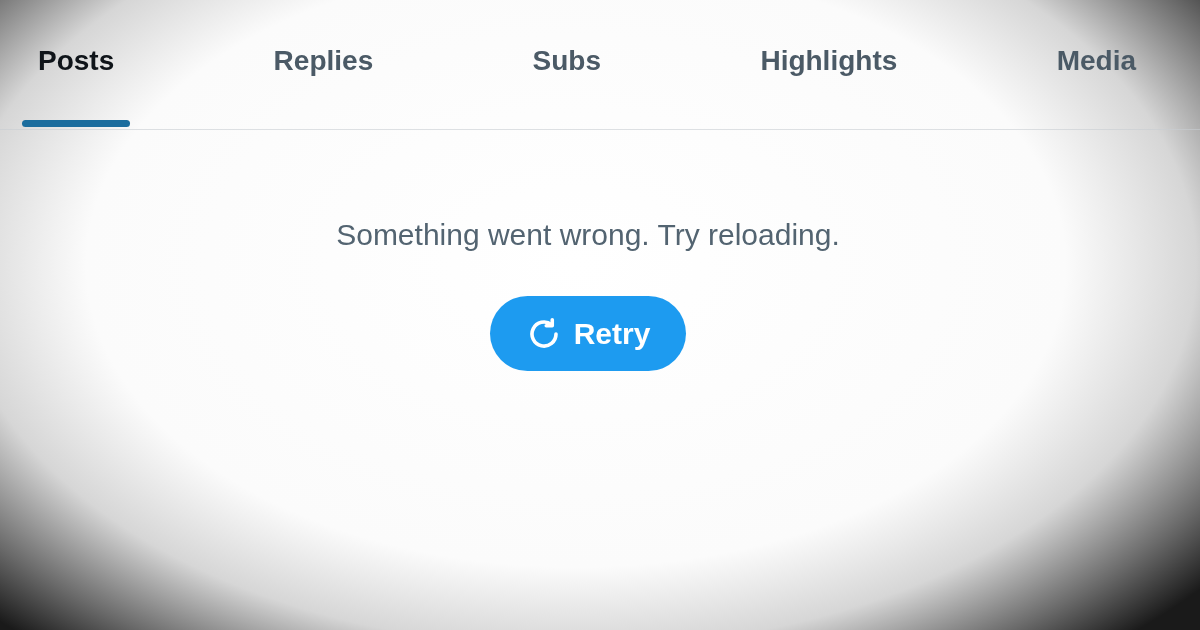 This screenshot has width=1200, height=630. Describe the element at coordinates (1096, 64) in the screenshot. I see `tab: Media` at that location.